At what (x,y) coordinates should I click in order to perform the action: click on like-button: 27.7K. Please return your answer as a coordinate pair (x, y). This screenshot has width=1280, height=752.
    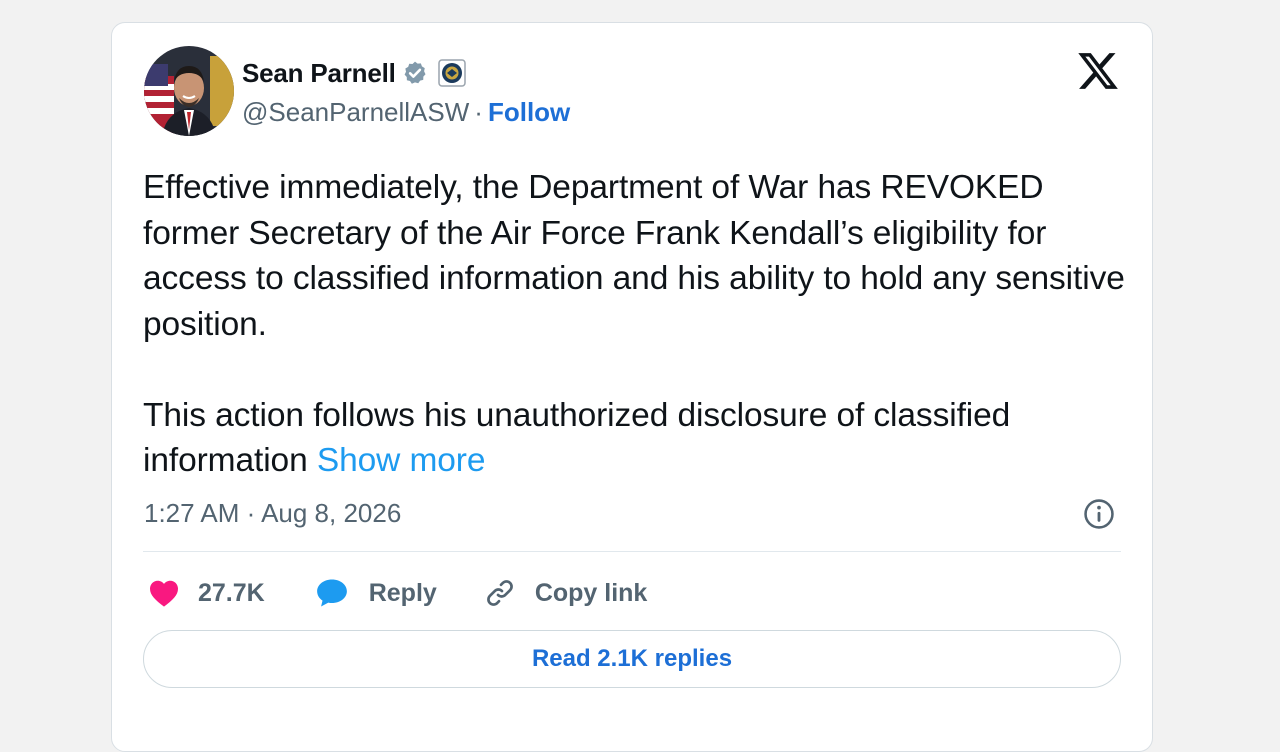
    Looking at the image, I should click on (206, 593).